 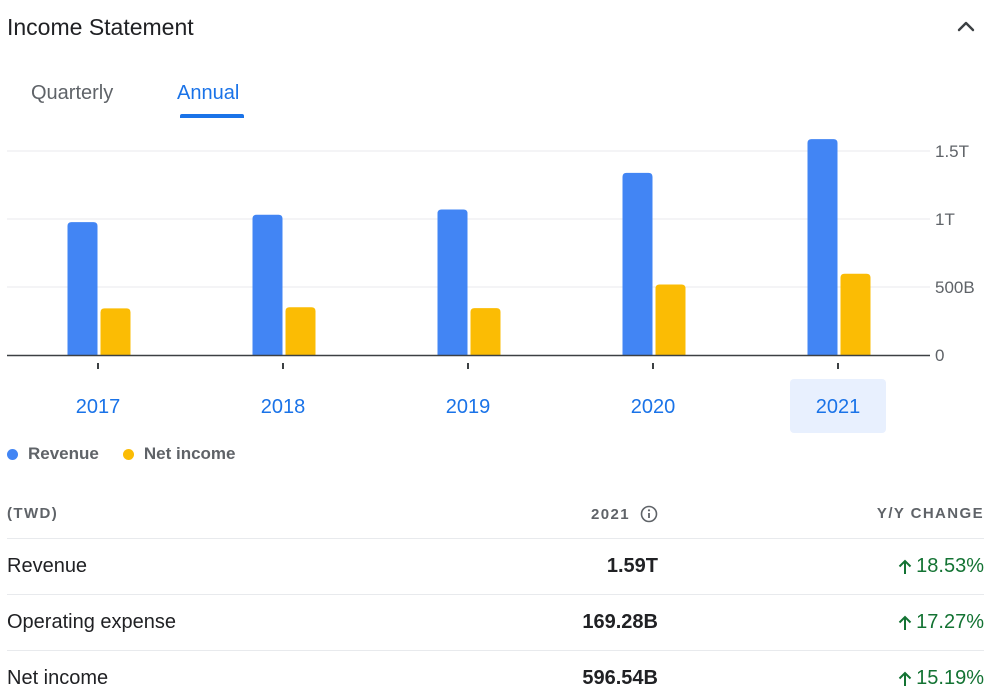 I want to click on row-label: Operating expense, so click(x=92, y=622).